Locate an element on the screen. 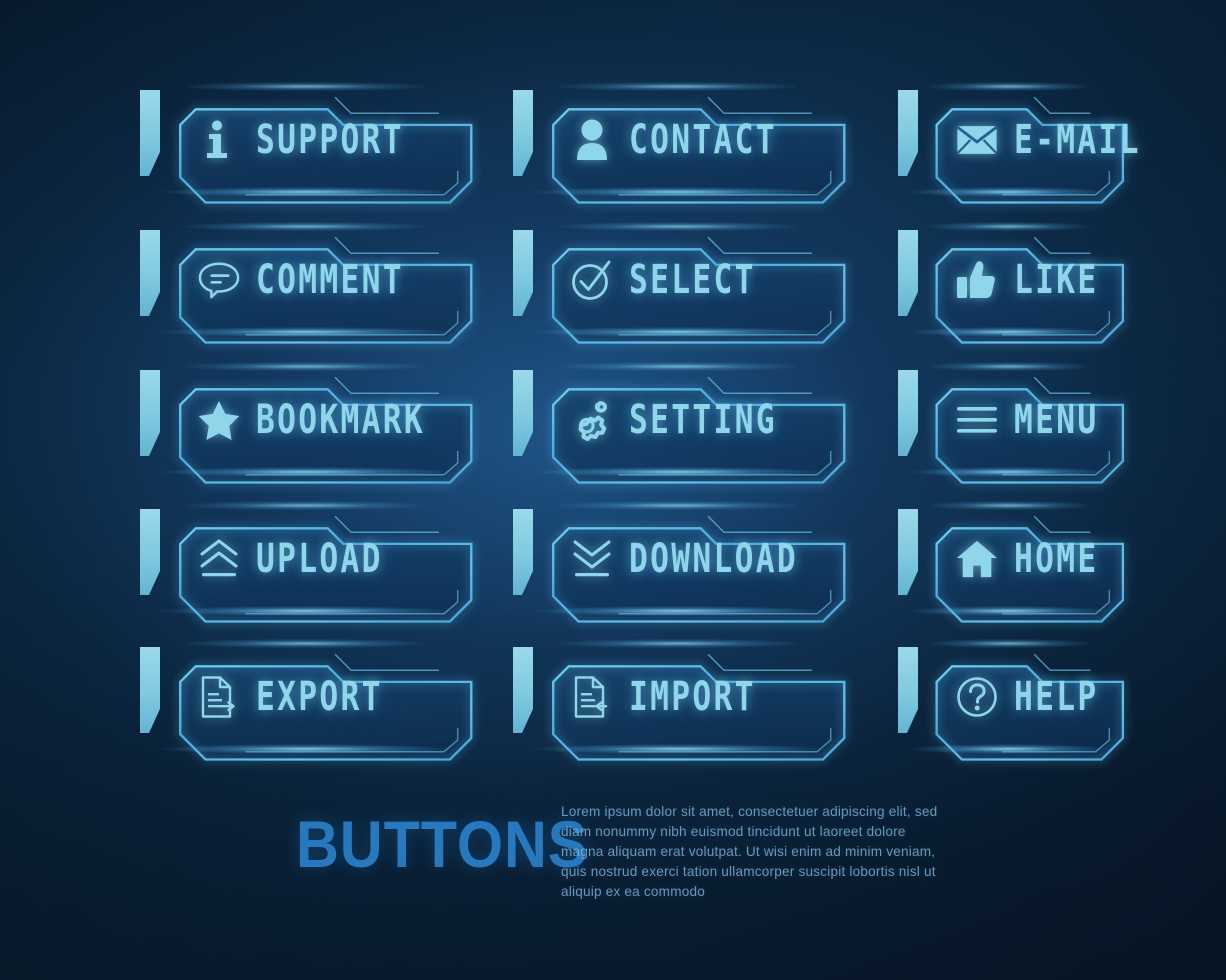 Image resolution: width=1226 pixels, height=980 pixels. info-icon is located at coordinates (219, 140).